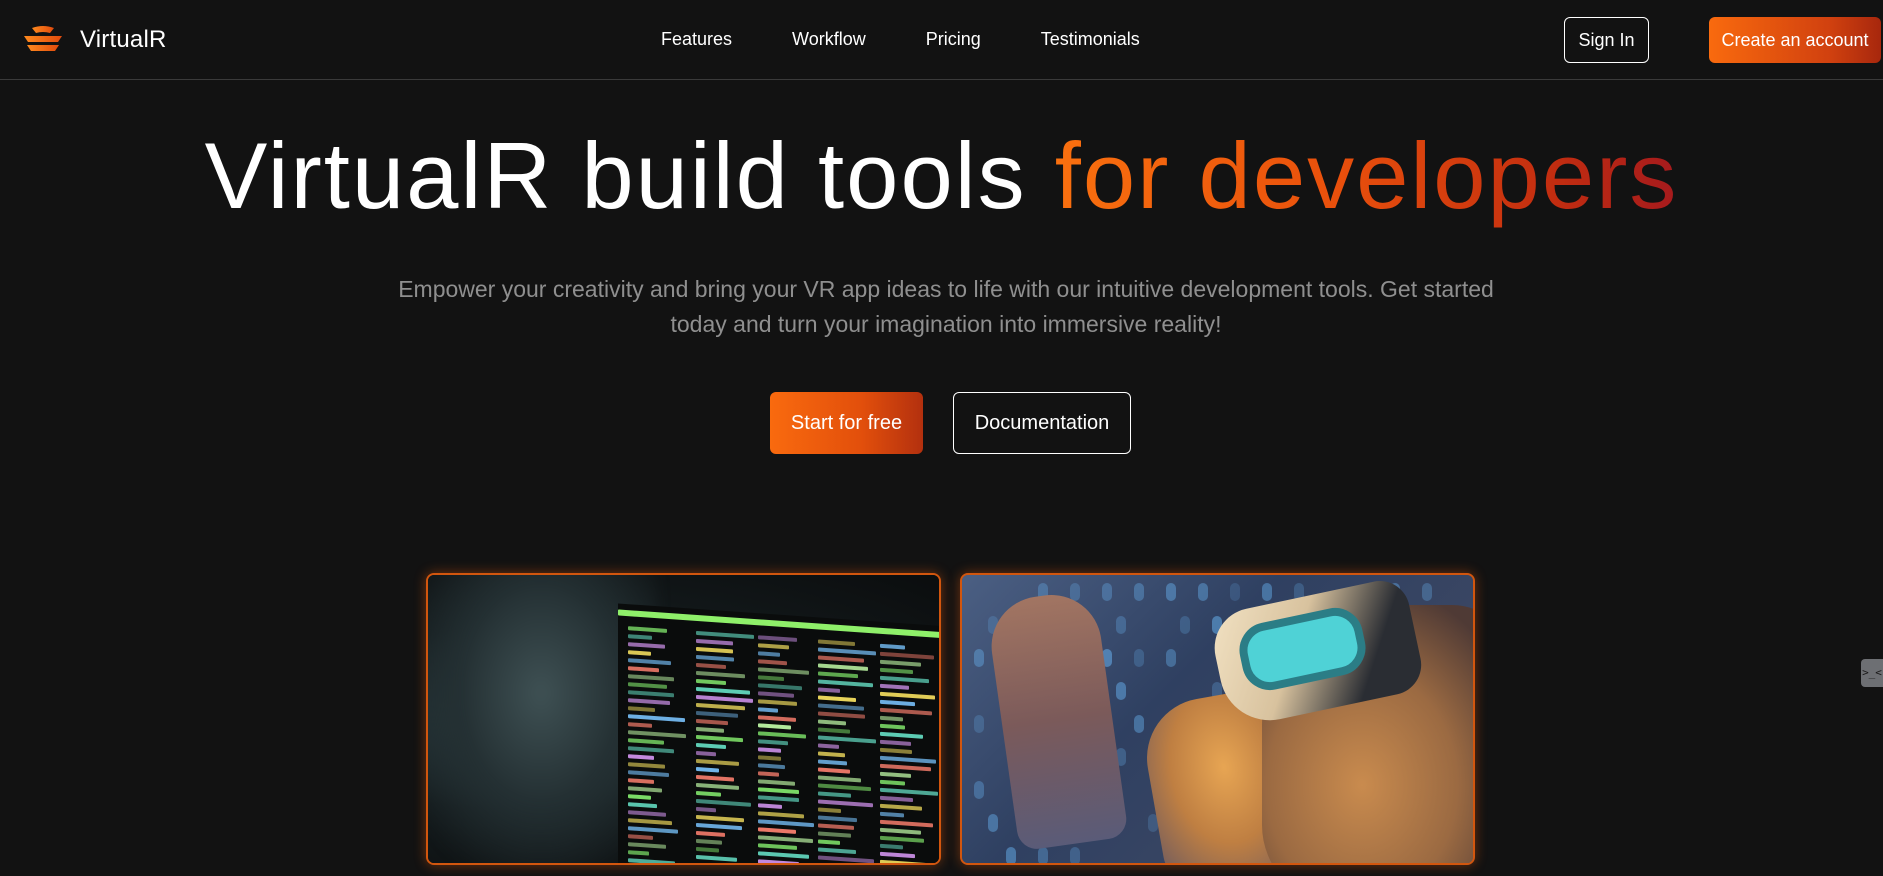 Image resolution: width=1883 pixels, height=876 pixels. I want to click on layered-stack-logo-icon, so click(43, 38).